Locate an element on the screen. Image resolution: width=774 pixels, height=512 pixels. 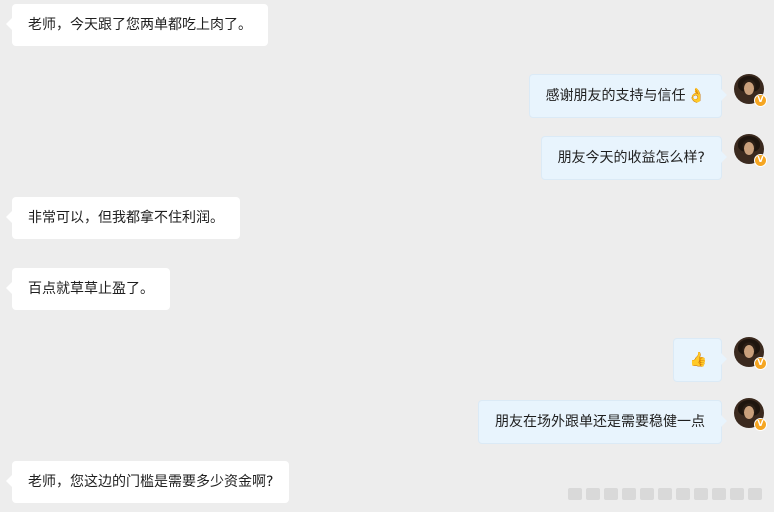
ok-hand-emoji-icon: 👌 is located at coordinates (696, 96).